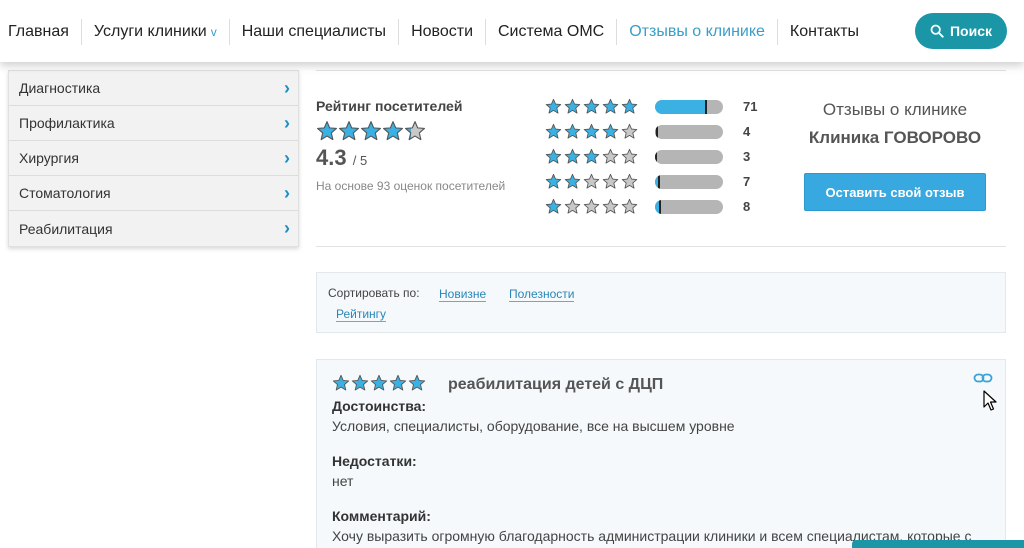 The width and height of the screenshot is (1024, 548). I want to click on sort-by-usefulness-link: Полезности, so click(542, 294).